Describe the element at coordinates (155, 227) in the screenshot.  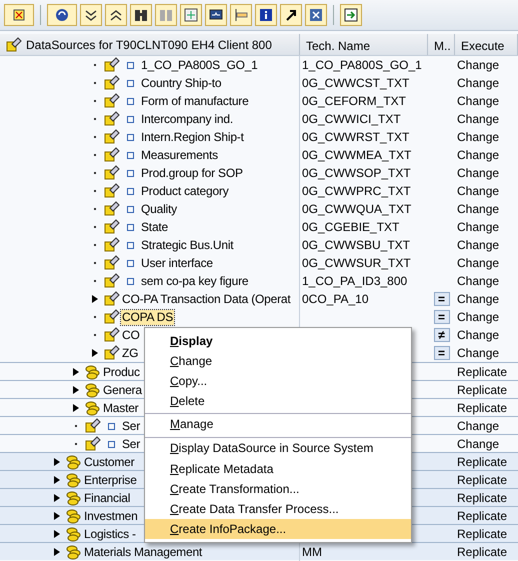
I see `tree-node: State` at that location.